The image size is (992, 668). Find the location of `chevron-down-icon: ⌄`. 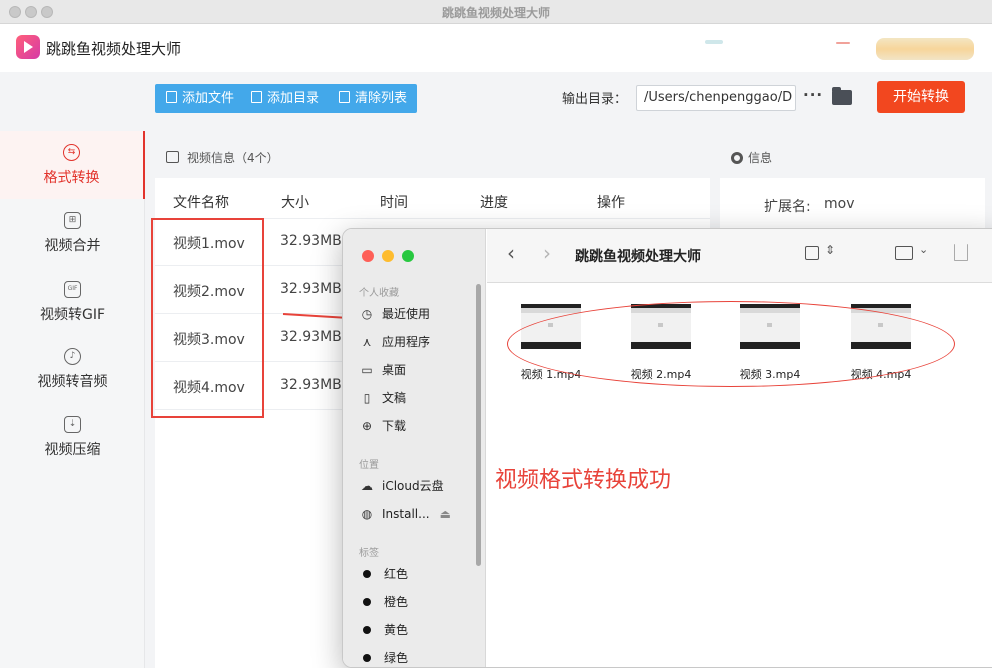

chevron-down-icon: ⌄ is located at coordinates (923, 249).